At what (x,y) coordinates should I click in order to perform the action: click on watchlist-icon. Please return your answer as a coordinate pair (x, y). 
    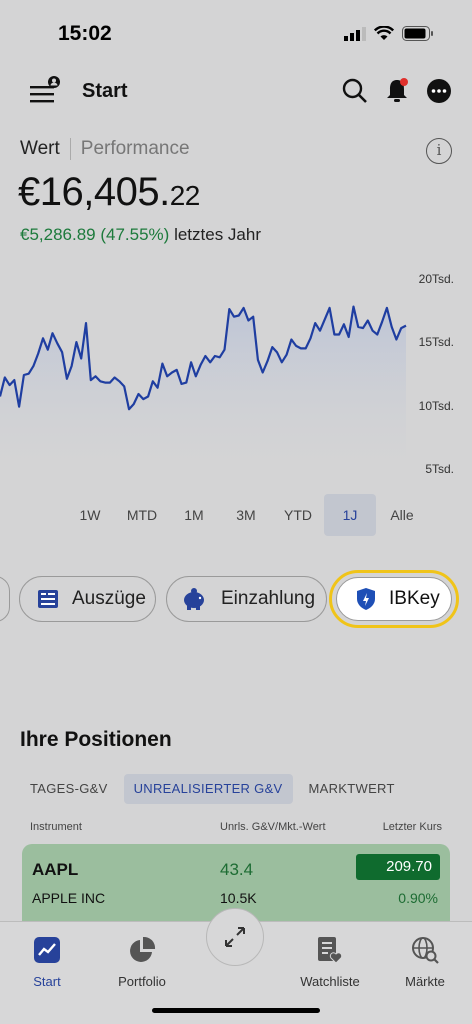
    Looking at the image, I should click on (330, 950).